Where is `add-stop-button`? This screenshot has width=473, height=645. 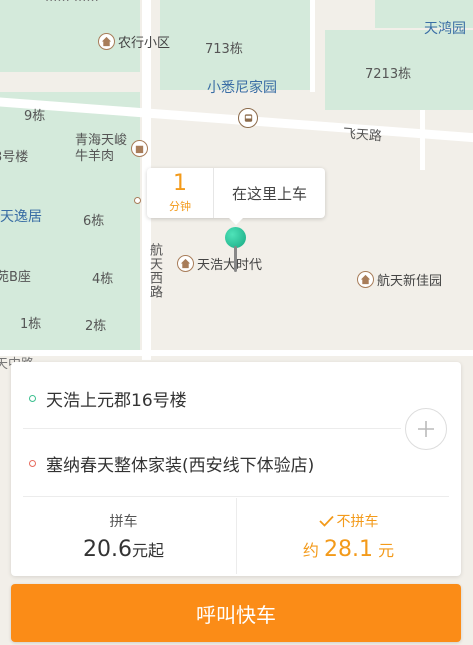 add-stop-button is located at coordinates (426, 429).